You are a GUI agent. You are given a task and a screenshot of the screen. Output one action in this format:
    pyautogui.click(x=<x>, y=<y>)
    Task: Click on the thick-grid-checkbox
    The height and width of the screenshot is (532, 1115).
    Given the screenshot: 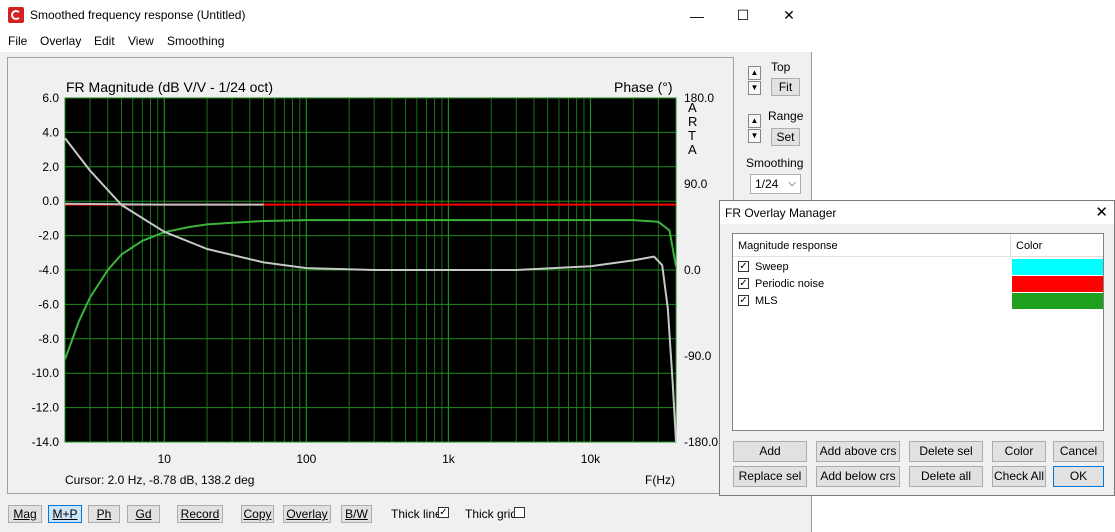 What is the action you would take?
    pyautogui.click(x=519, y=512)
    